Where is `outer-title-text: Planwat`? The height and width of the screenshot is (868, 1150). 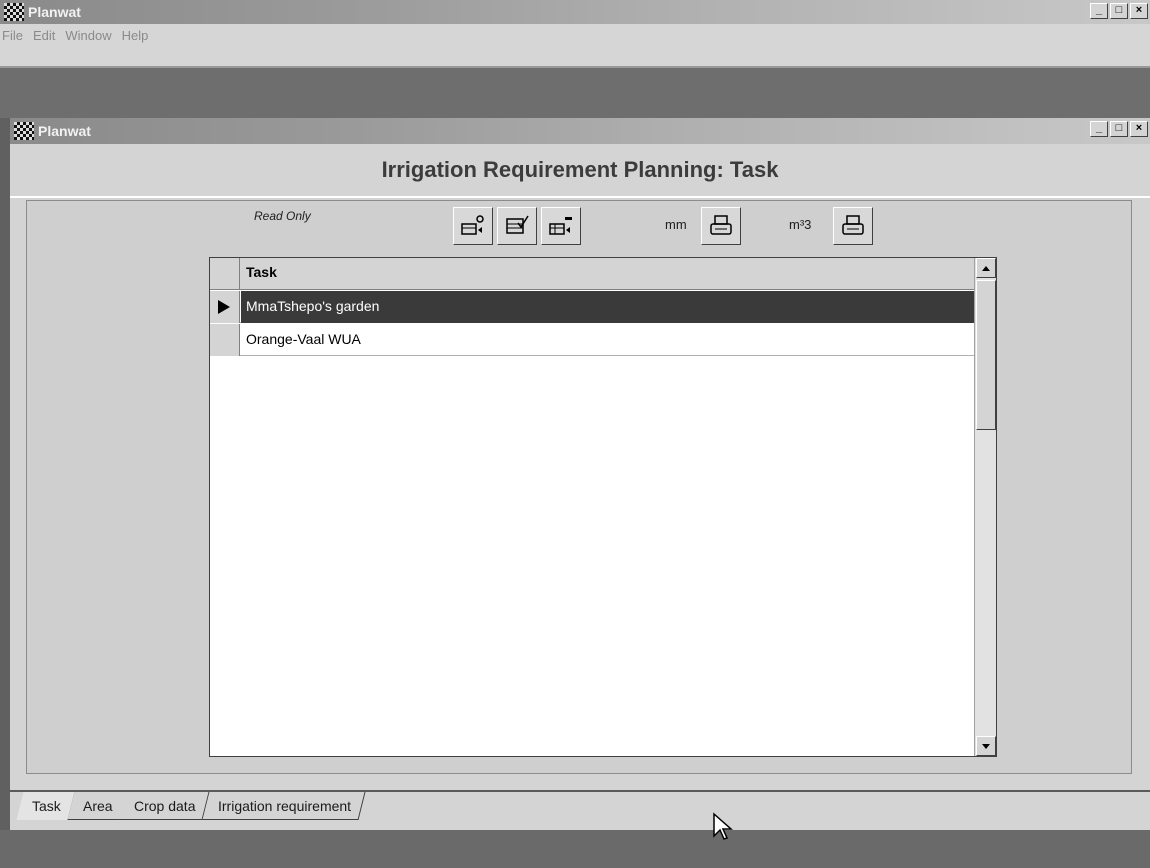 outer-title-text: Planwat is located at coordinates (54, 12).